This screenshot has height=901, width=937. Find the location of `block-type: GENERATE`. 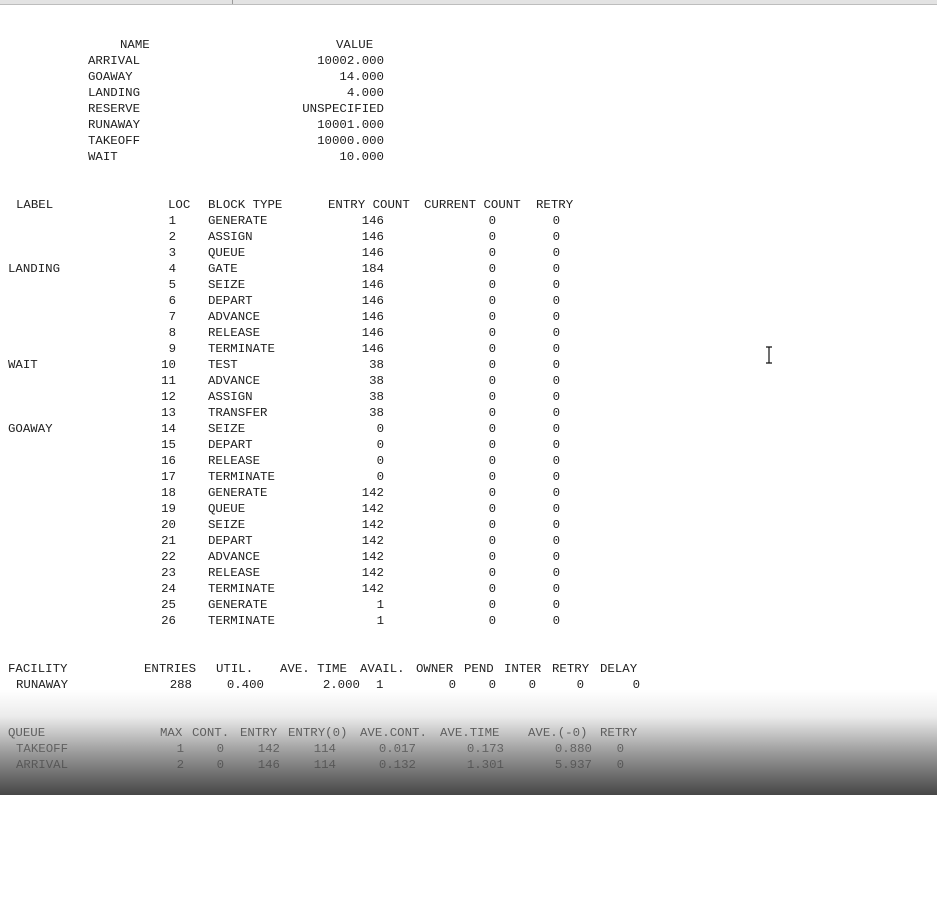

block-type: GENERATE is located at coordinates (238, 493).